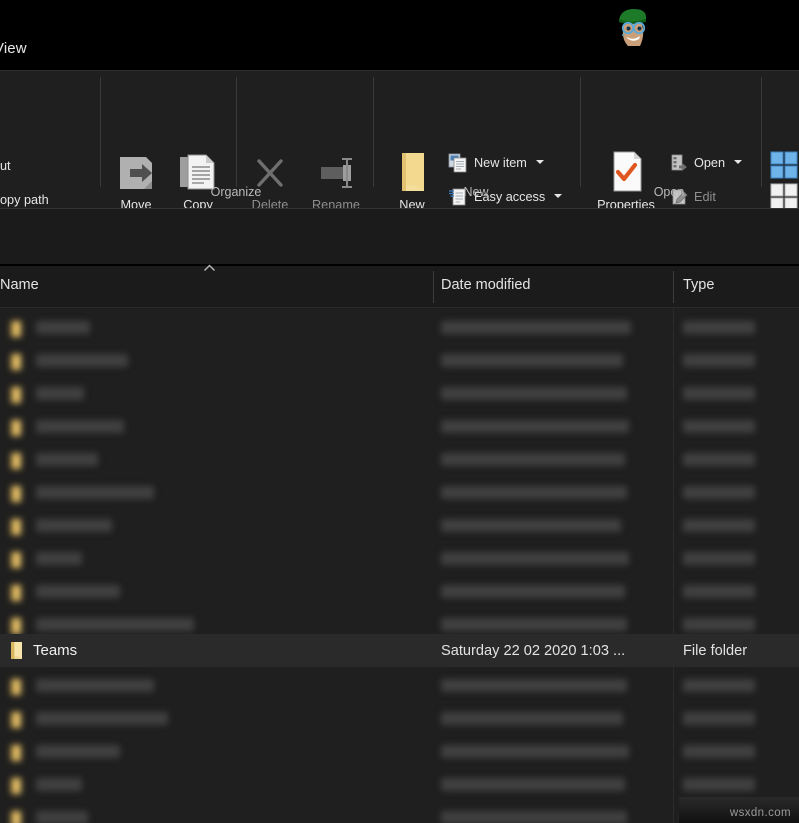 This screenshot has width=799, height=823. Describe the element at coordinates (715, 650) in the screenshot. I see `file-type: File folder` at that location.